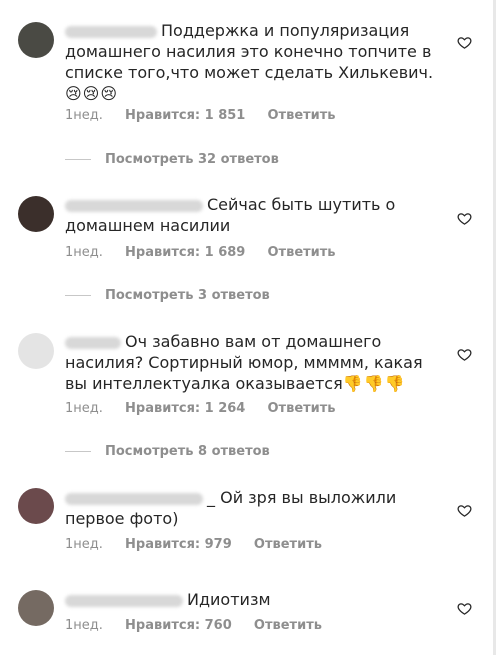 The width and height of the screenshot is (500, 655). Describe the element at coordinates (374, 383) in the screenshot. I see `emoji: 👎👎👎` at that location.